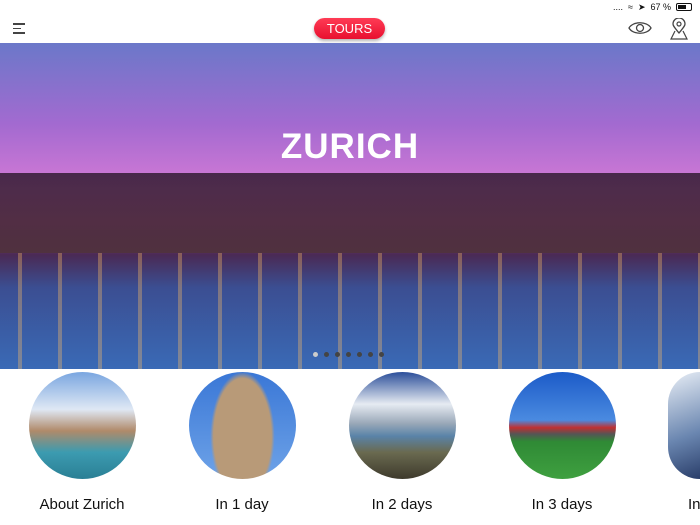 The image size is (700, 525). I want to click on page-indicator, so click(348, 354).